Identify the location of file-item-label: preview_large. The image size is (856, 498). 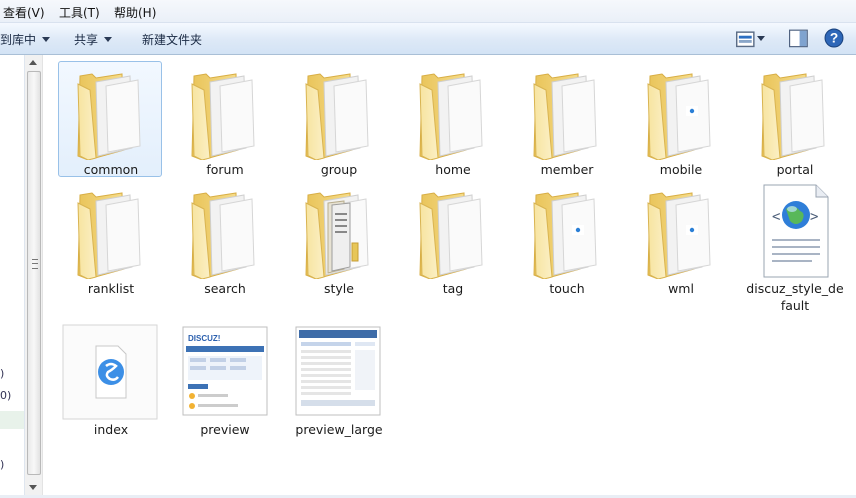
(339, 429).